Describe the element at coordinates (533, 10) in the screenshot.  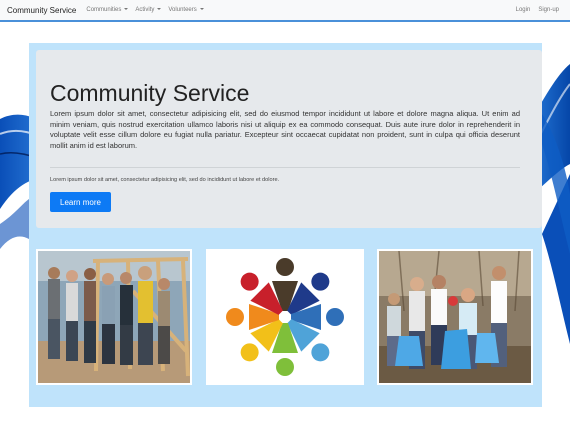
I see `nav-right: Login Sign-up` at that location.